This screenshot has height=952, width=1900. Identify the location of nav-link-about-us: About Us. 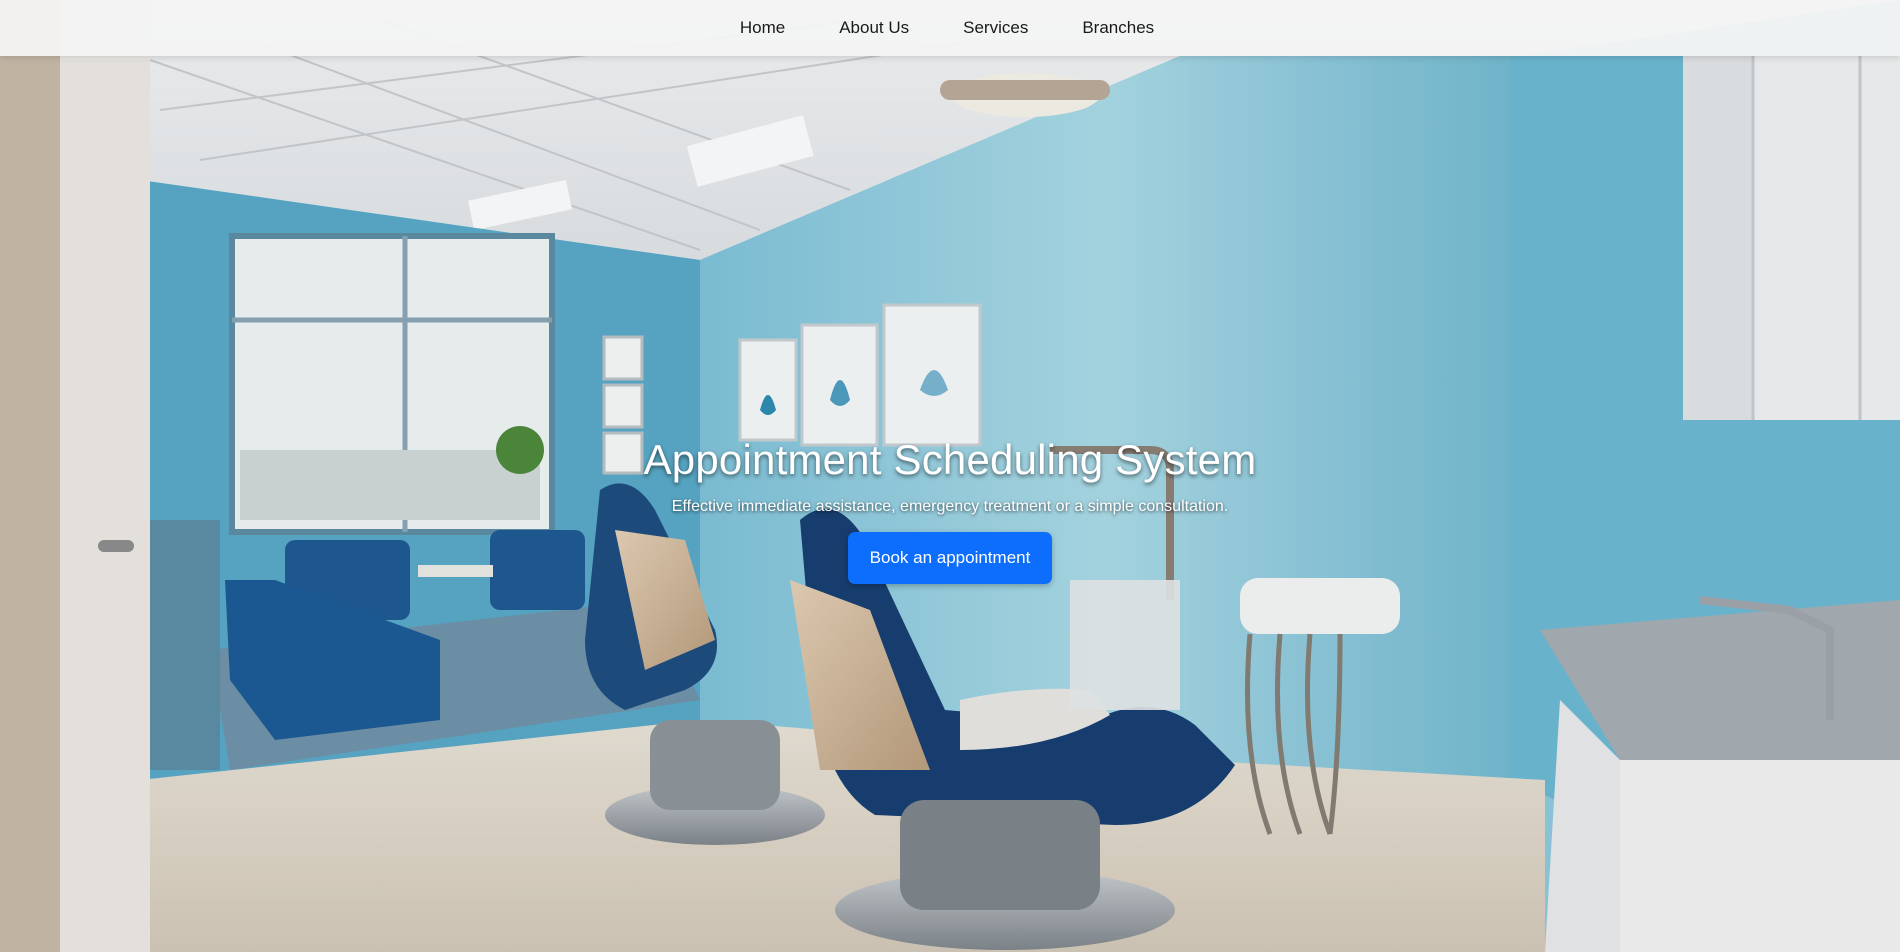
(874, 28).